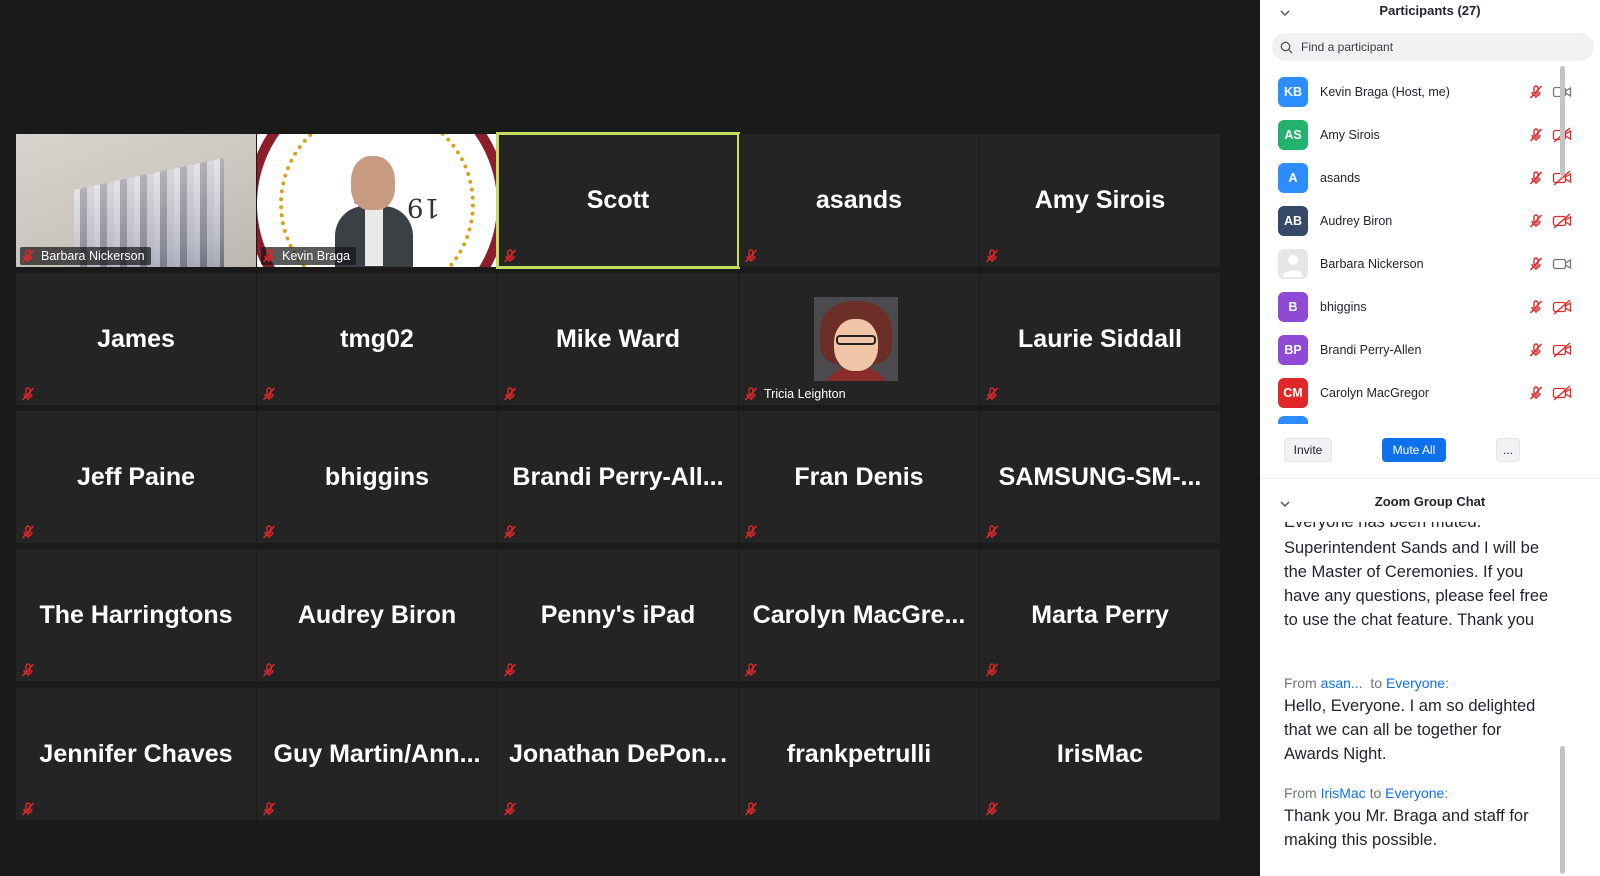  I want to click on participant-display-name: asands, so click(859, 200).